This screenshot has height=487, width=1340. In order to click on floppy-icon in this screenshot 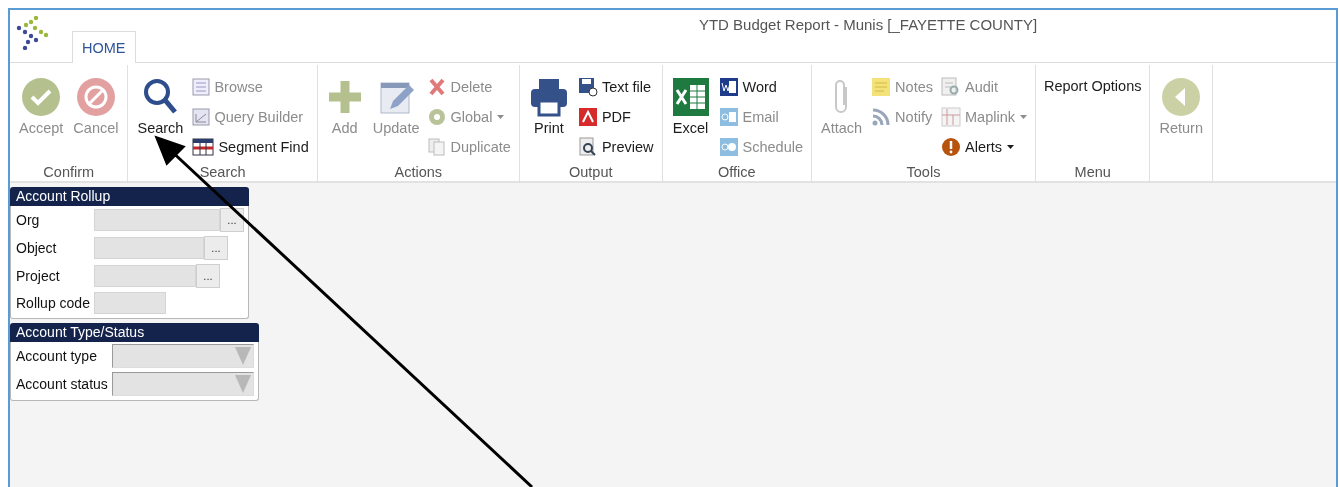, I will do `click(587, 87)`.